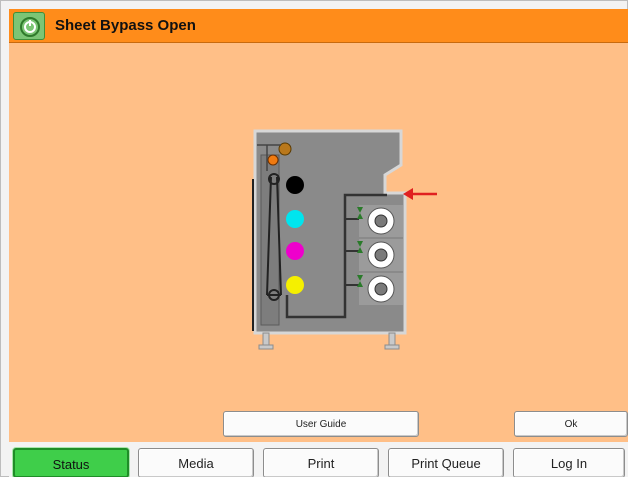 The height and width of the screenshot is (477, 628). Describe the element at coordinates (196, 462) in the screenshot. I see `nav-media-button: Media` at that location.